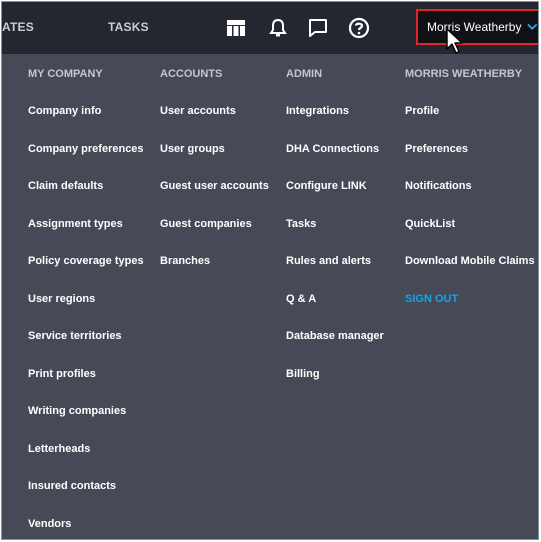 This screenshot has width=541, height=542. What do you see at coordinates (206, 224) in the screenshot?
I see `menu-item-guest-companies: Guest companies` at bounding box center [206, 224].